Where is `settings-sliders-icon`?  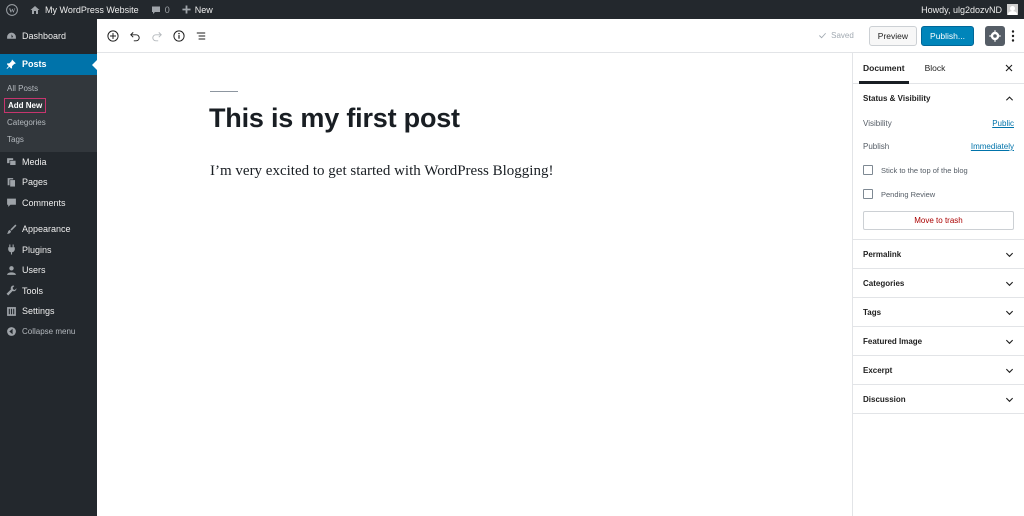
settings-sliders-icon is located at coordinates (11, 311).